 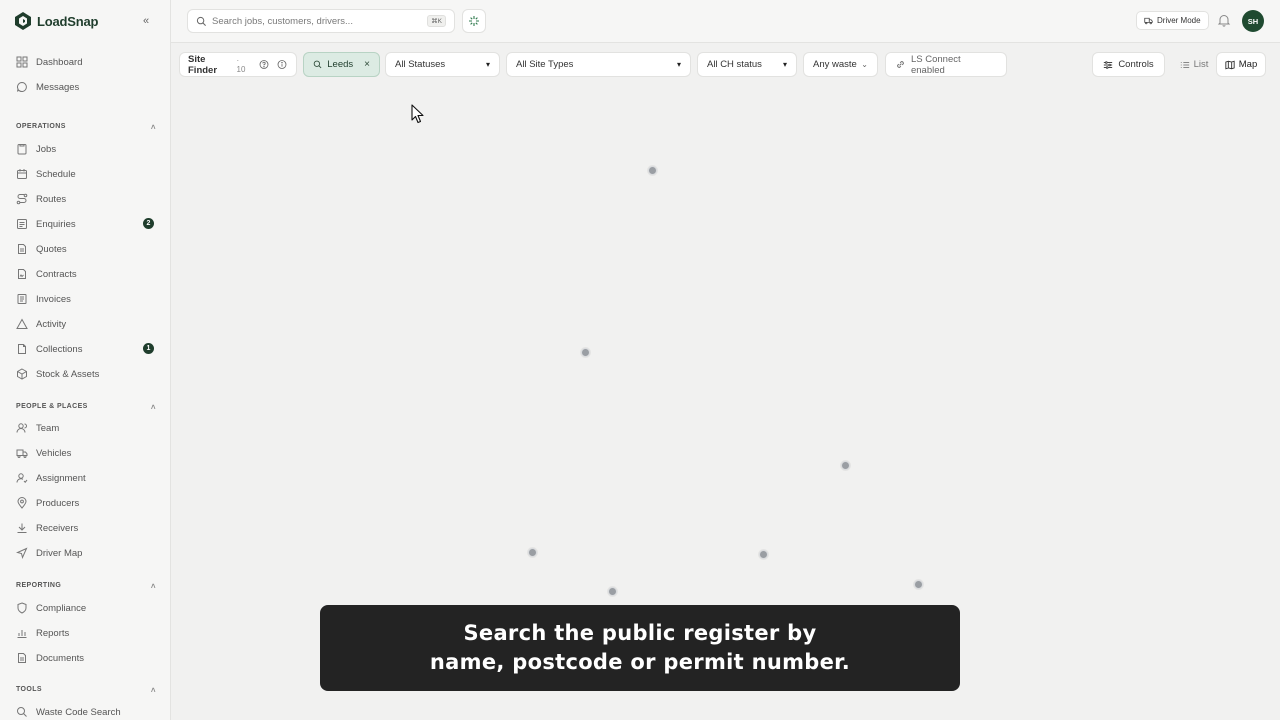 What do you see at coordinates (86, 407) in the screenshot?
I see `section-people-places: PEOPLE & PLACES ˄` at bounding box center [86, 407].